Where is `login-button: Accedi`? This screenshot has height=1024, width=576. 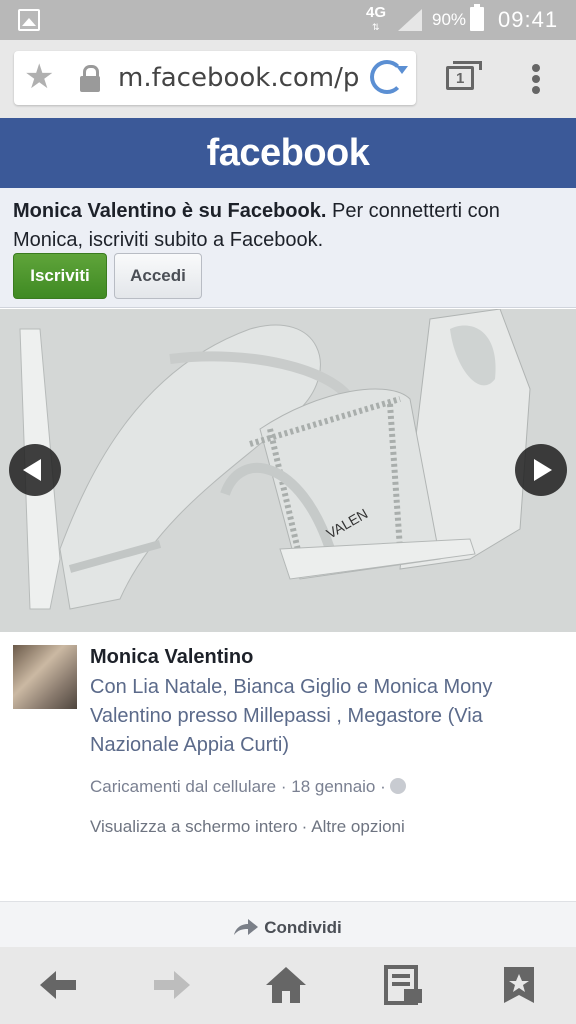 login-button: Accedi is located at coordinates (158, 276).